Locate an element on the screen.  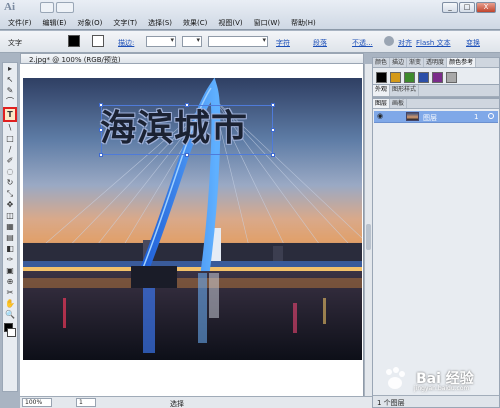
tab-graphic-styles: 图形样式 is located at coordinates (405, 90).